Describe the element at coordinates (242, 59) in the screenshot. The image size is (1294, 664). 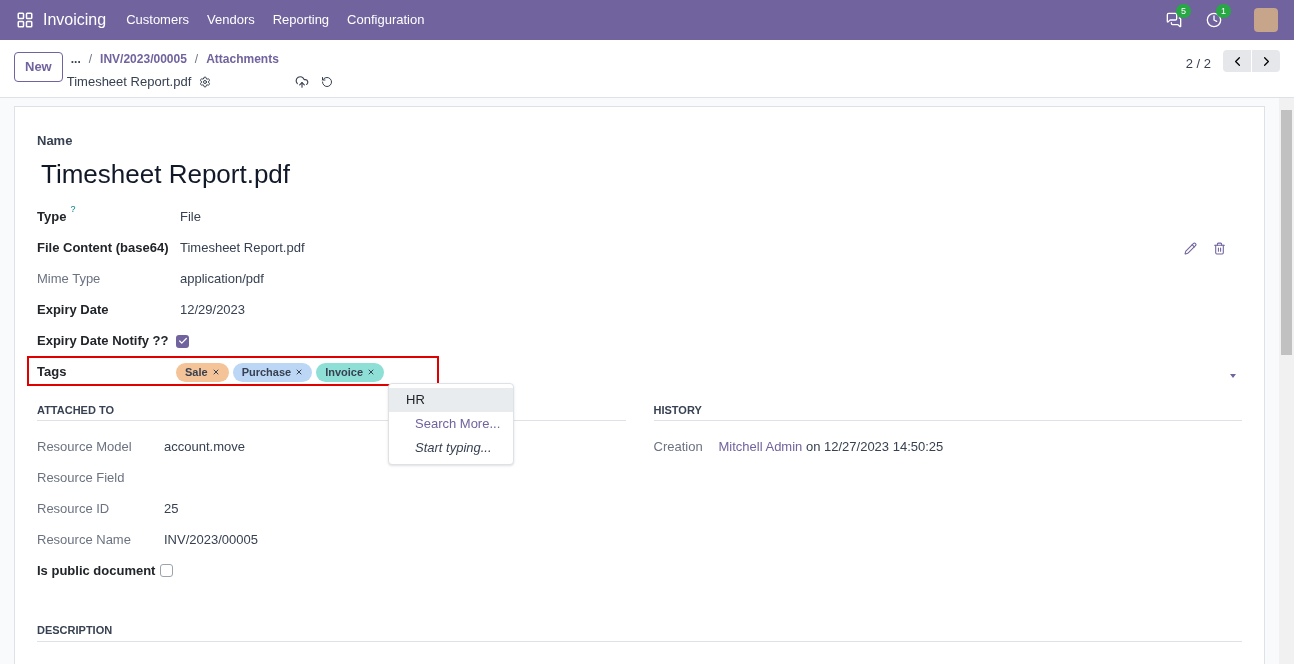
I see `breadcrumb-link: Attachments` at that location.